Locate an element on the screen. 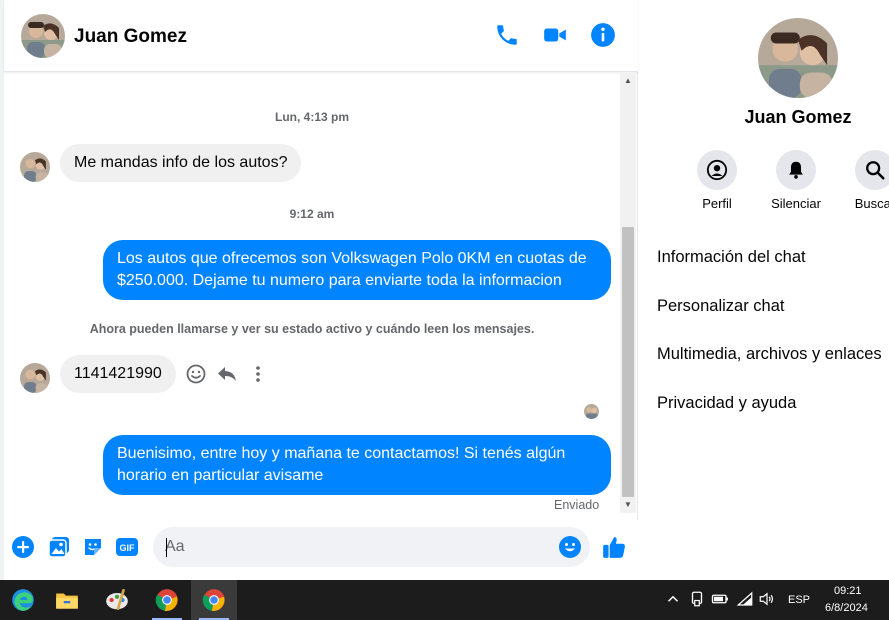 Image resolution: width=889 pixels, height=620 pixels. scroll-down-arrow: ▼ is located at coordinates (628, 505).